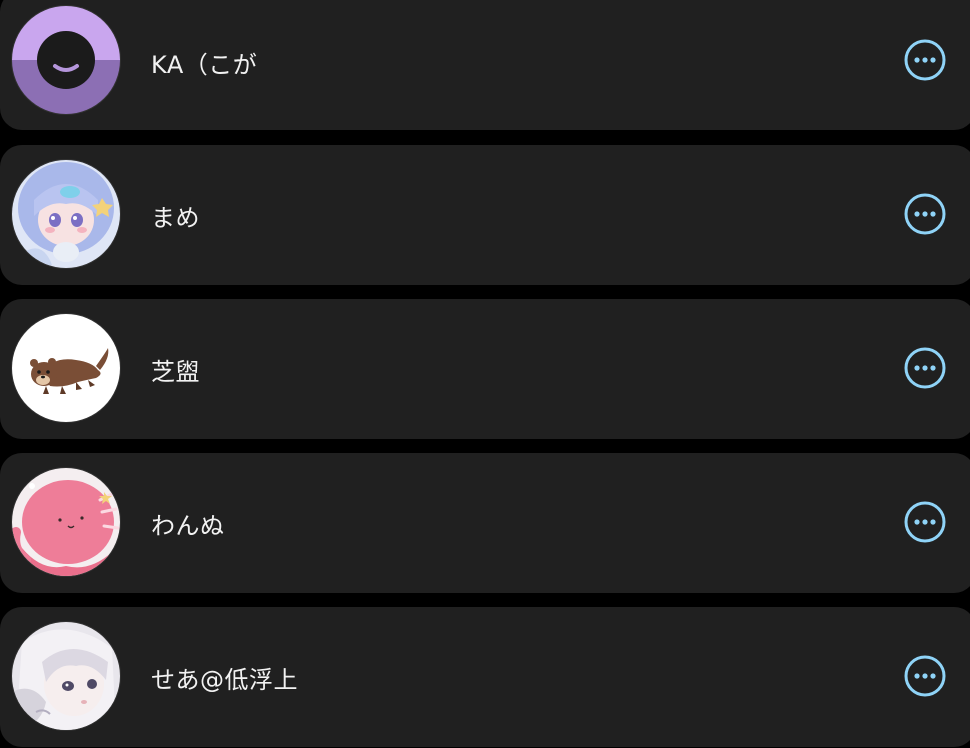 This screenshot has height=748, width=970. I want to click on user-name: わんぬ, so click(188, 526).